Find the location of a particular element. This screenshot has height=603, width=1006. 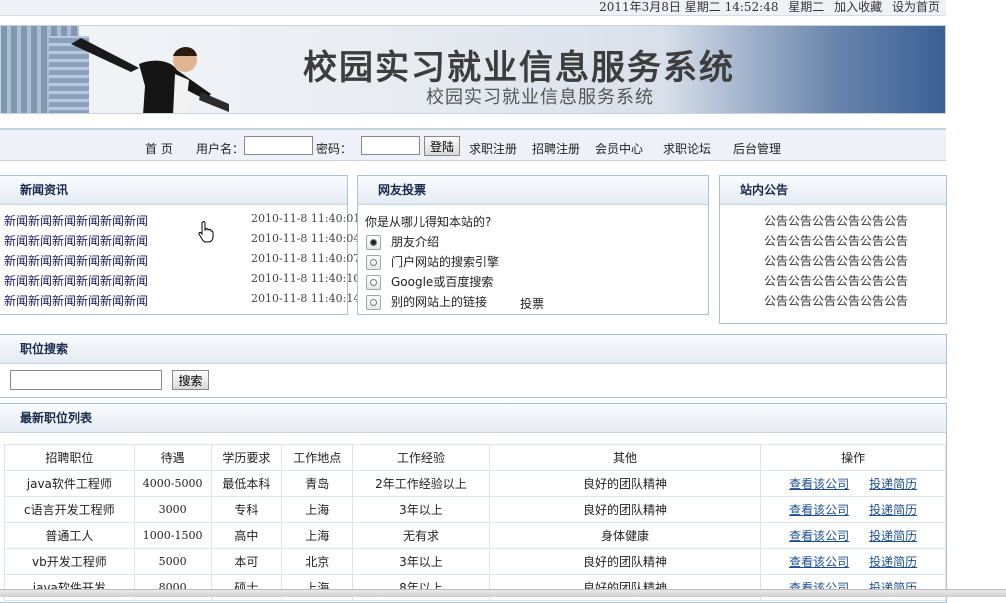

column-header: 学历要求 is located at coordinates (246, 457).